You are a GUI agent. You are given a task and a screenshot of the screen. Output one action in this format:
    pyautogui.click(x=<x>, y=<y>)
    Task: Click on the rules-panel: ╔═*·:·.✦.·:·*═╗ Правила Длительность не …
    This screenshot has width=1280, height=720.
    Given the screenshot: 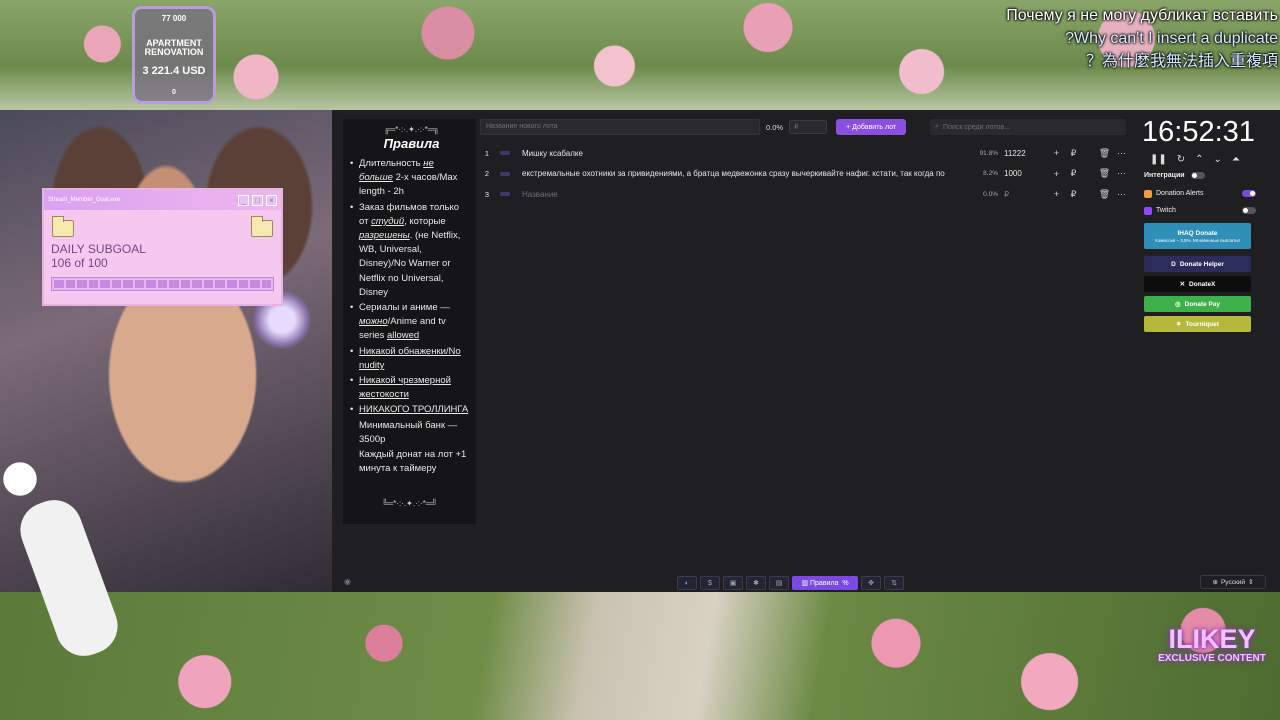 What is the action you would take?
    pyautogui.click(x=409, y=321)
    